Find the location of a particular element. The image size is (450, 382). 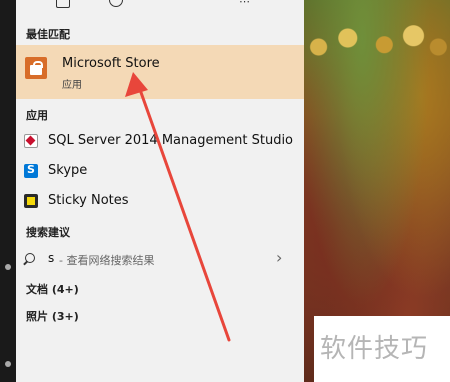

section-best-match: 最佳匹配 is located at coordinates (48, 34).